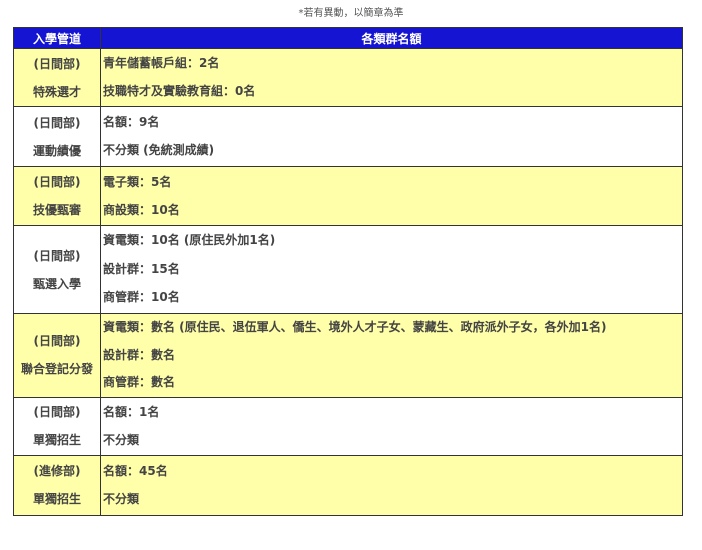 The width and height of the screenshot is (702, 550). What do you see at coordinates (139, 382) in the screenshot?
I see `quota-line: 商管群：數名` at bounding box center [139, 382].